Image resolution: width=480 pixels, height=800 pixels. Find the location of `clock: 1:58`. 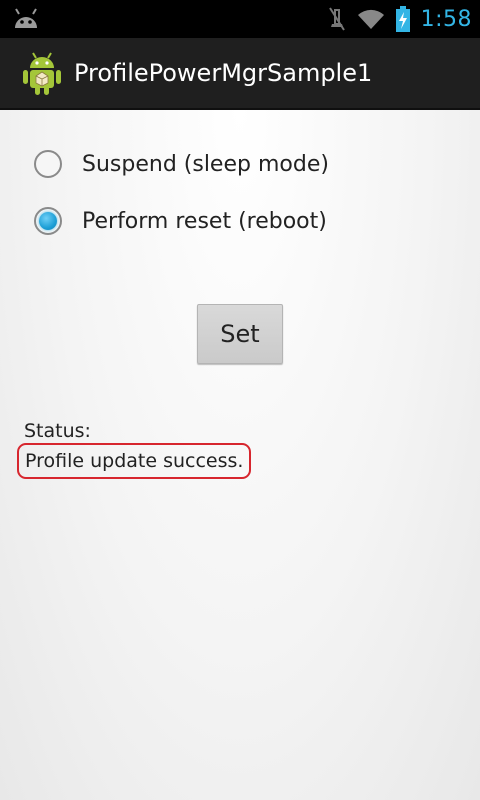

clock: 1:58 is located at coordinates (446, 19).